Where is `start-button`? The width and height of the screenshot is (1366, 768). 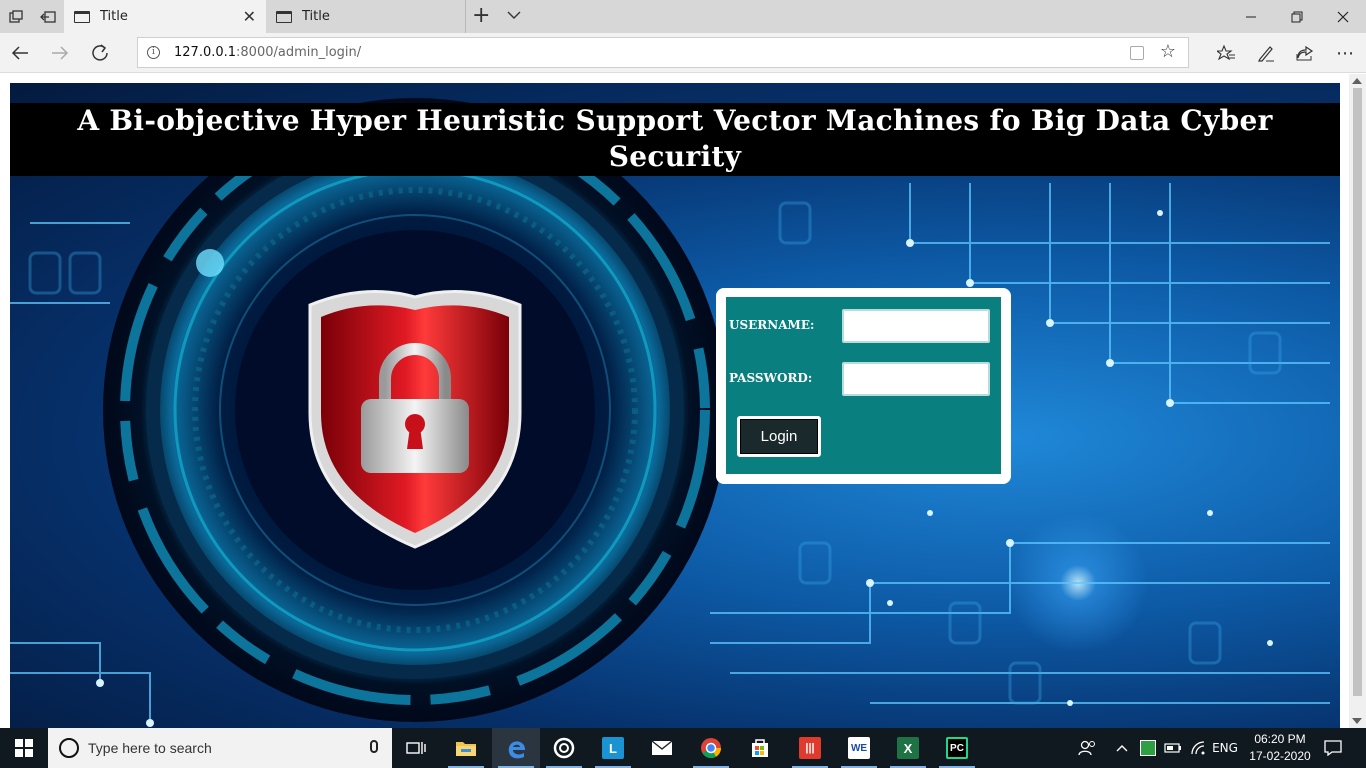
start-button is located at coordinates (24, 748).